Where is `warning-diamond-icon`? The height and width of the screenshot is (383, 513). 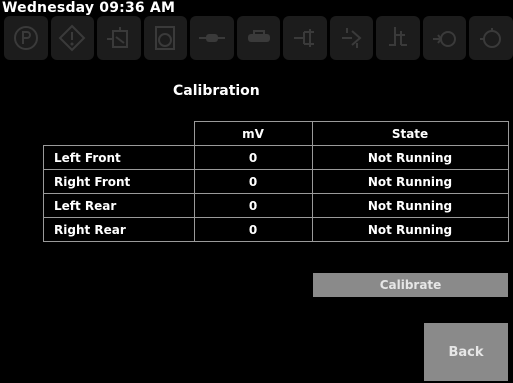
warning-diamond-icon is located at coordinates (72, 38).